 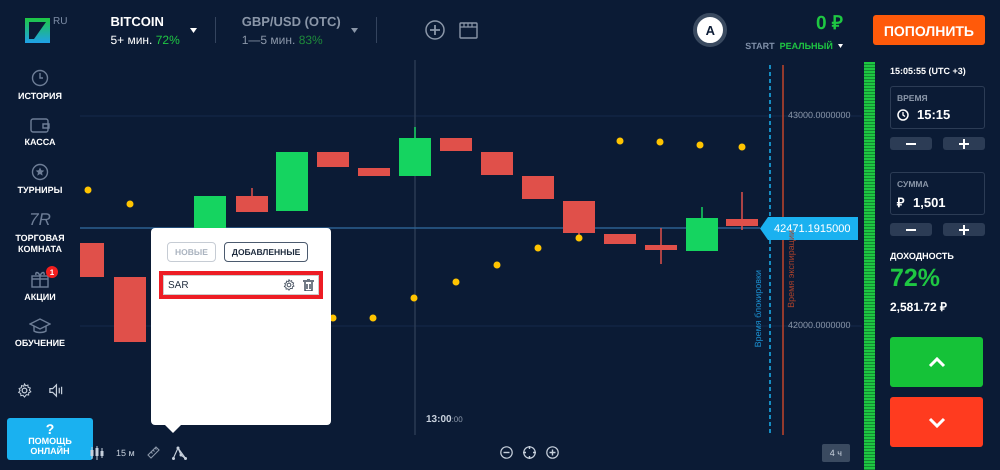 What do you see at coordinates (40, 279) in the screenshot?
I see `gift-icon` at bounding box center [40, 279].